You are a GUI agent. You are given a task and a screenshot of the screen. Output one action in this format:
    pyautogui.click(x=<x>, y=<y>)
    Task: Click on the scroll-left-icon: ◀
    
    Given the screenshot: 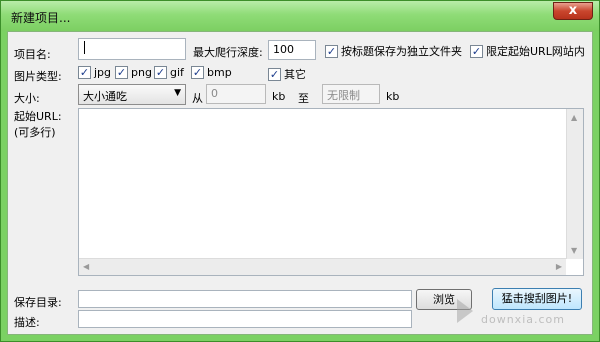 What is the action you would take?
    pyautogui.click(x=86, y=266)
    